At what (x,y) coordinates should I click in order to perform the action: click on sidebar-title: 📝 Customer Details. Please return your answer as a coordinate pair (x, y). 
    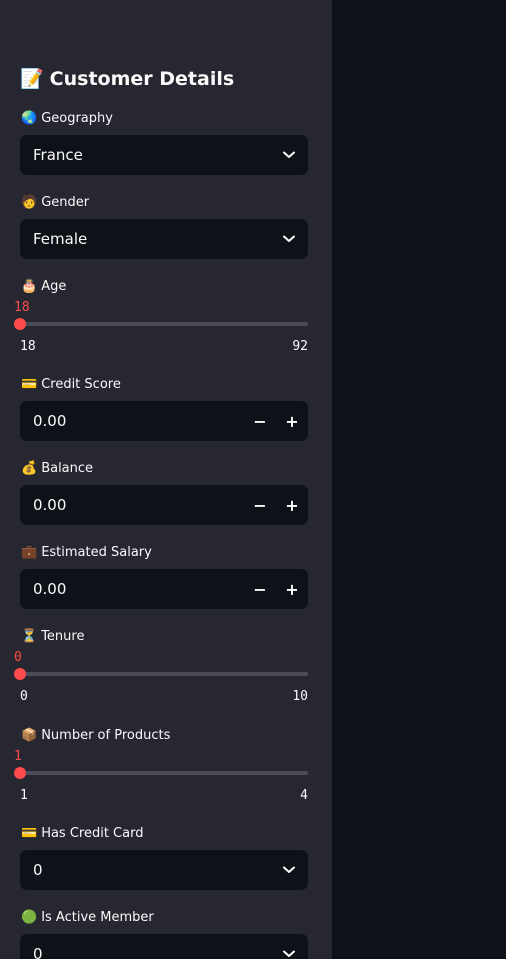
    Looking at the image, I should click on (127, 79).